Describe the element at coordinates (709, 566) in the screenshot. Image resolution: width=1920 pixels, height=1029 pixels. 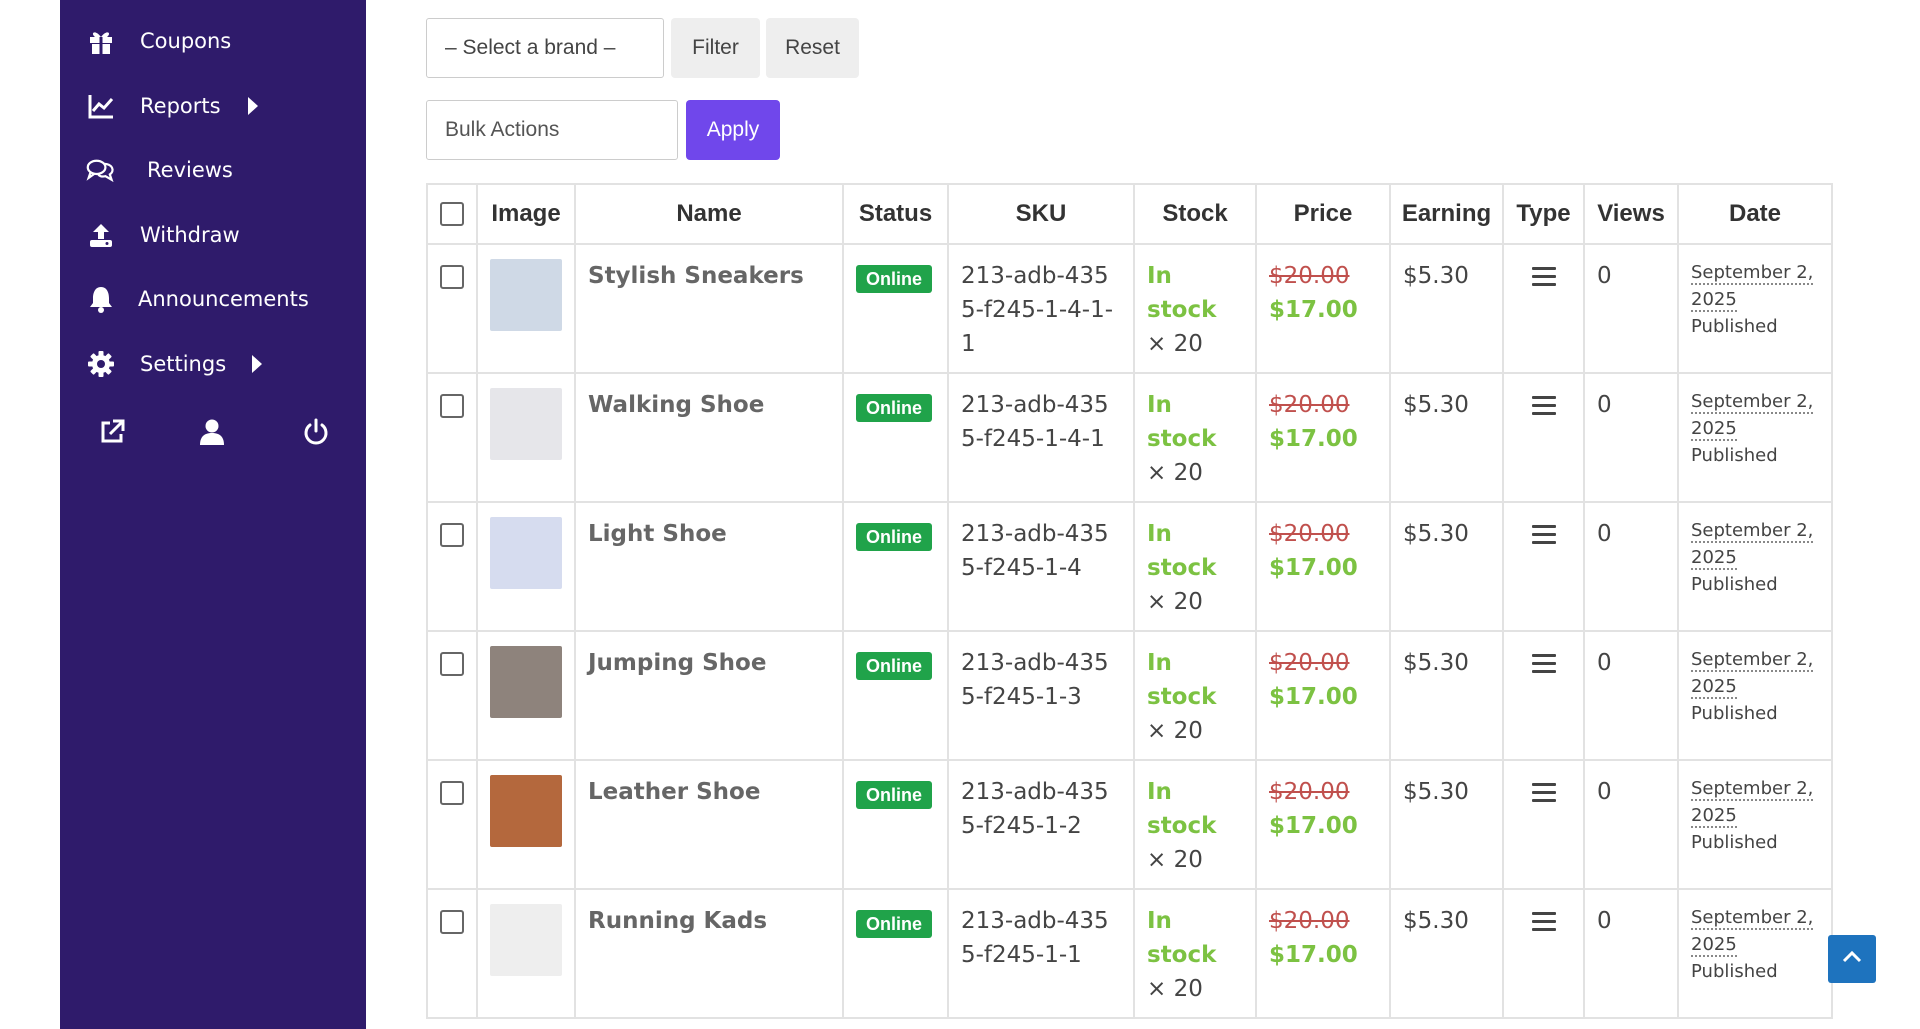
I see `product-name-cell: Light Shoe` at that location.